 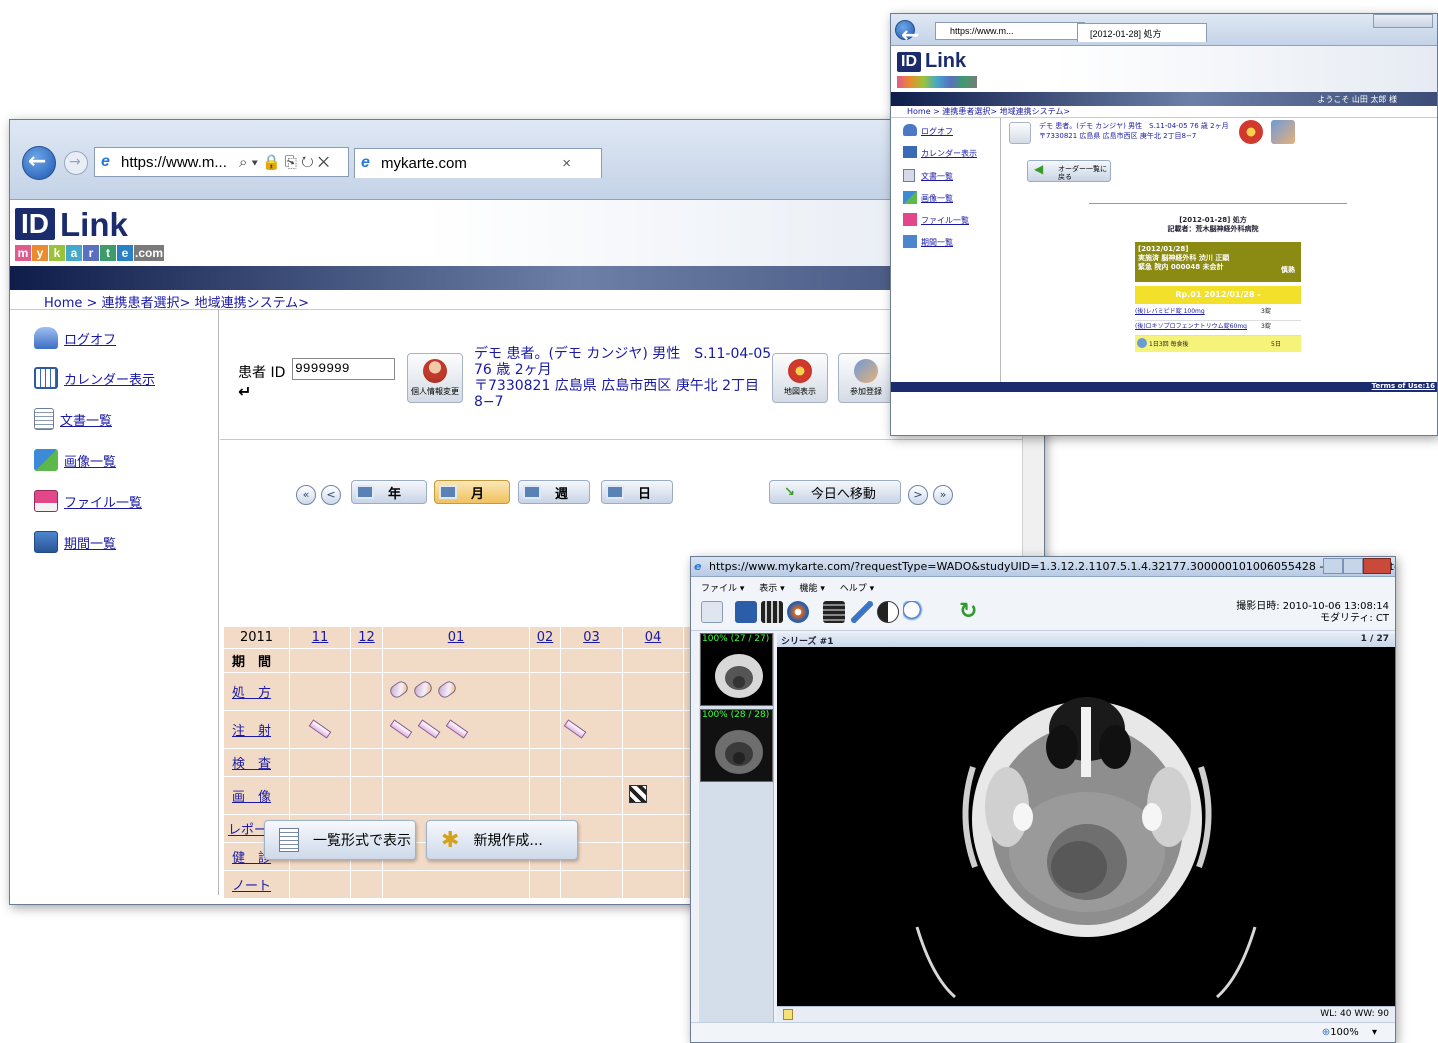 I want to click on view-day-button: 日, so click(x=637, y=492).